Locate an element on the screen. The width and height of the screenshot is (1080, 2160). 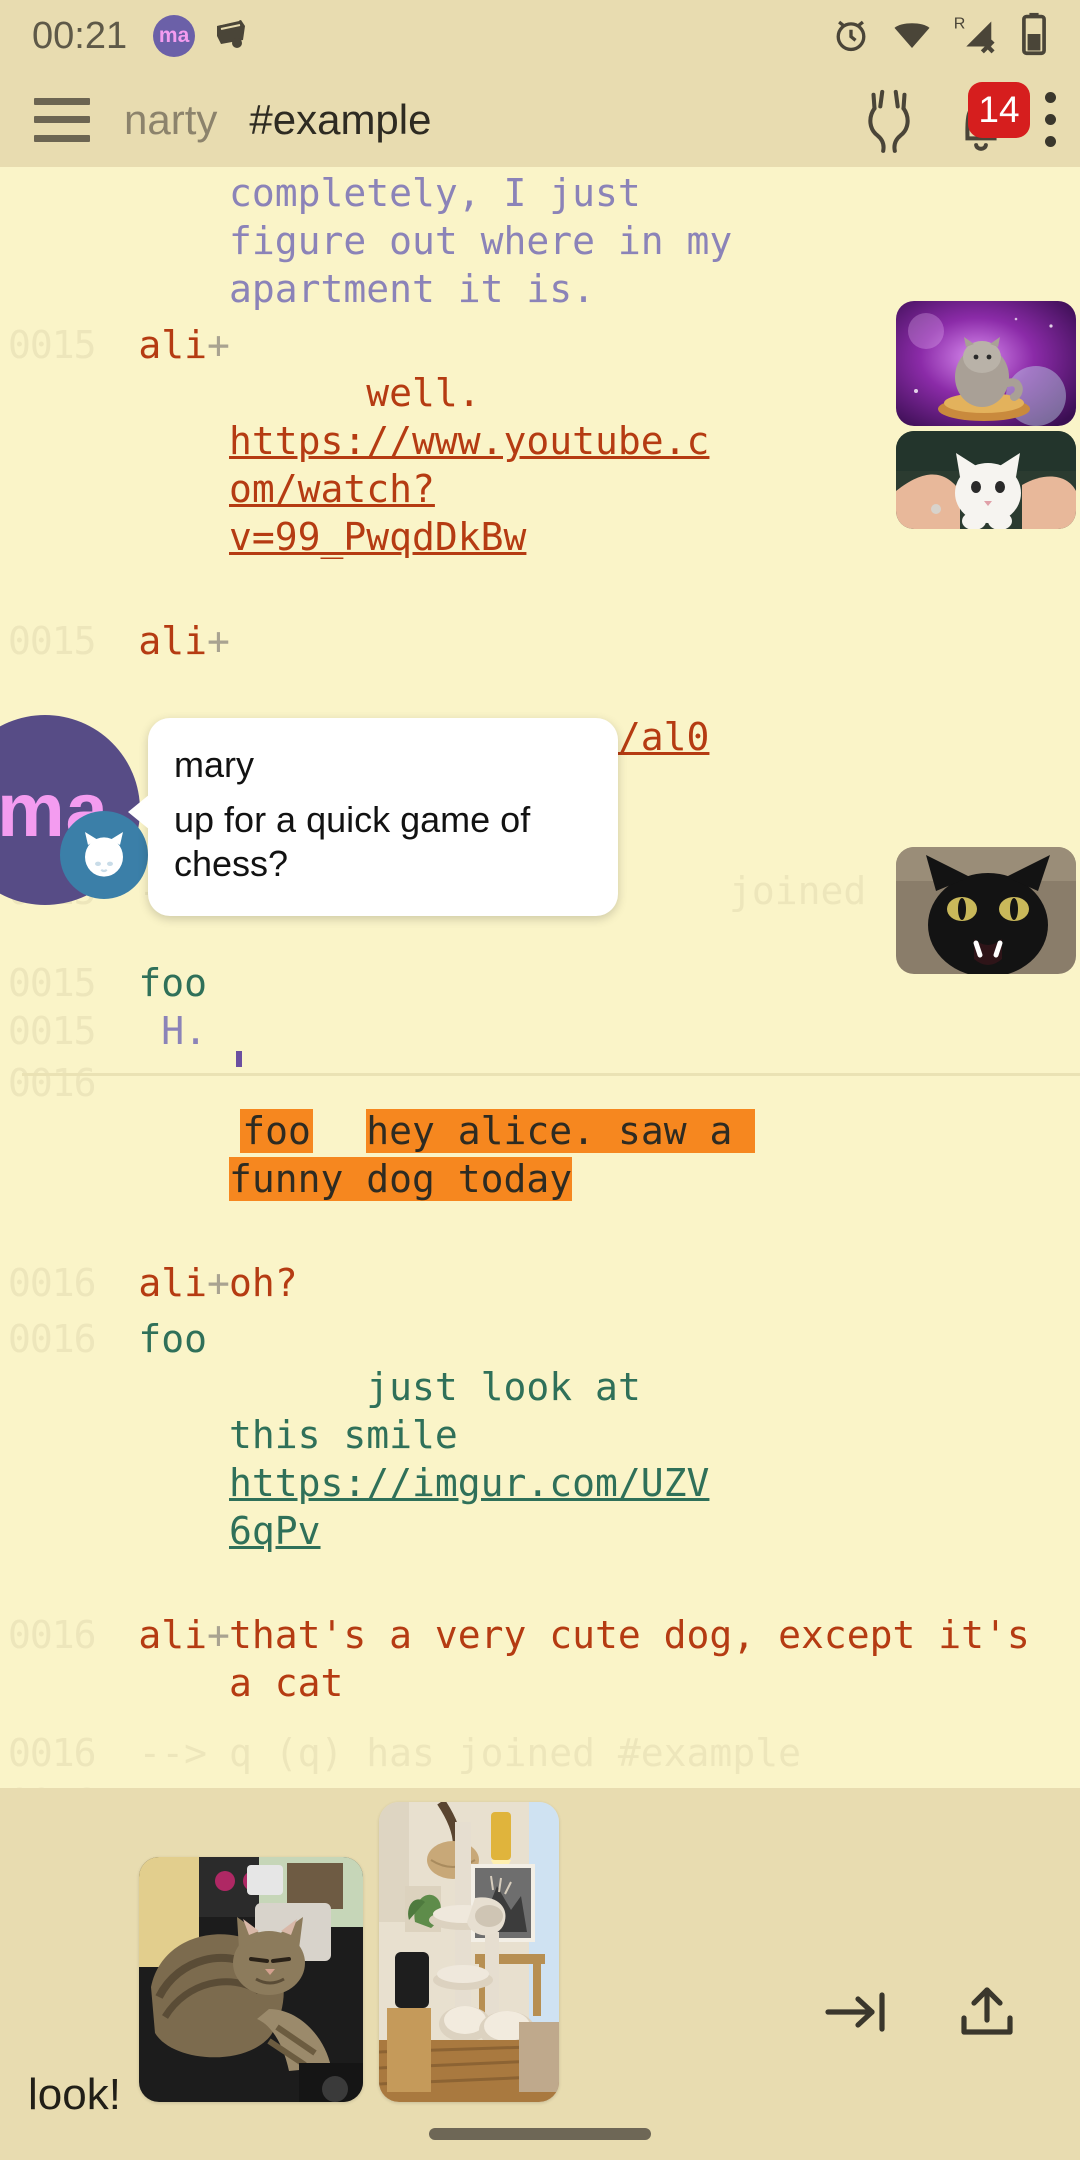
quassel-icon is located at coordinates (231, 36).